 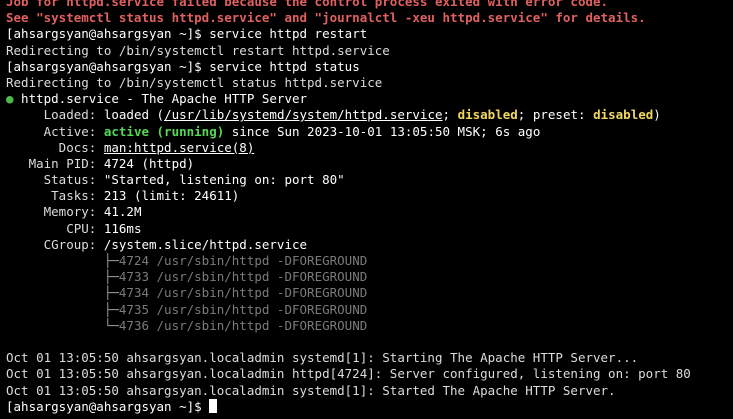 I want to click on memory-line: Memory: 41.2M, so click(x=369, y=212).